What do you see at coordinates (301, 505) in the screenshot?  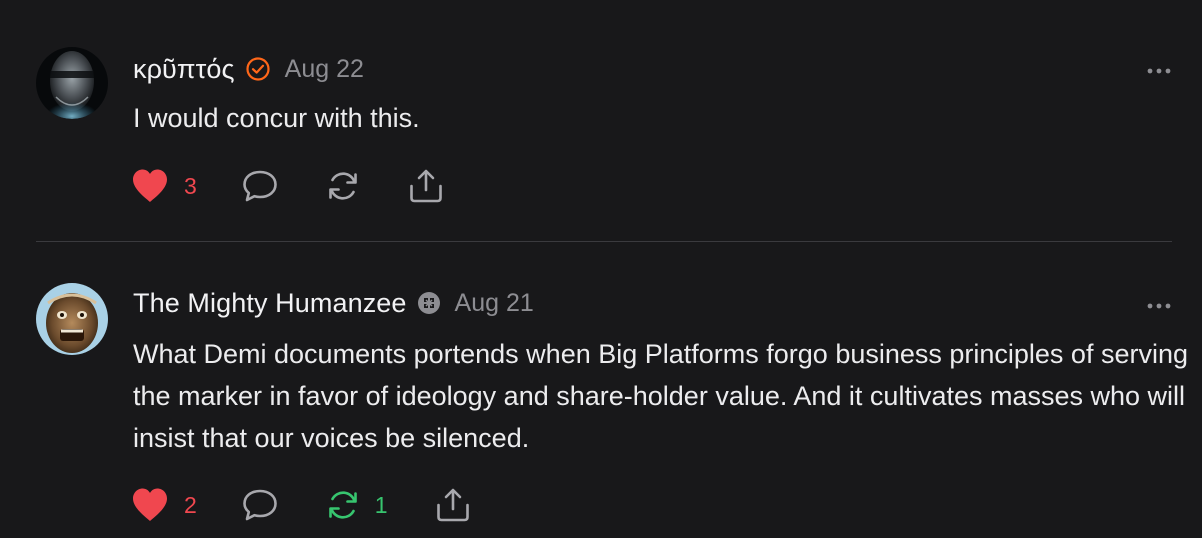 I see `comment-actions: 2 1` at bounding box center [301, 505].